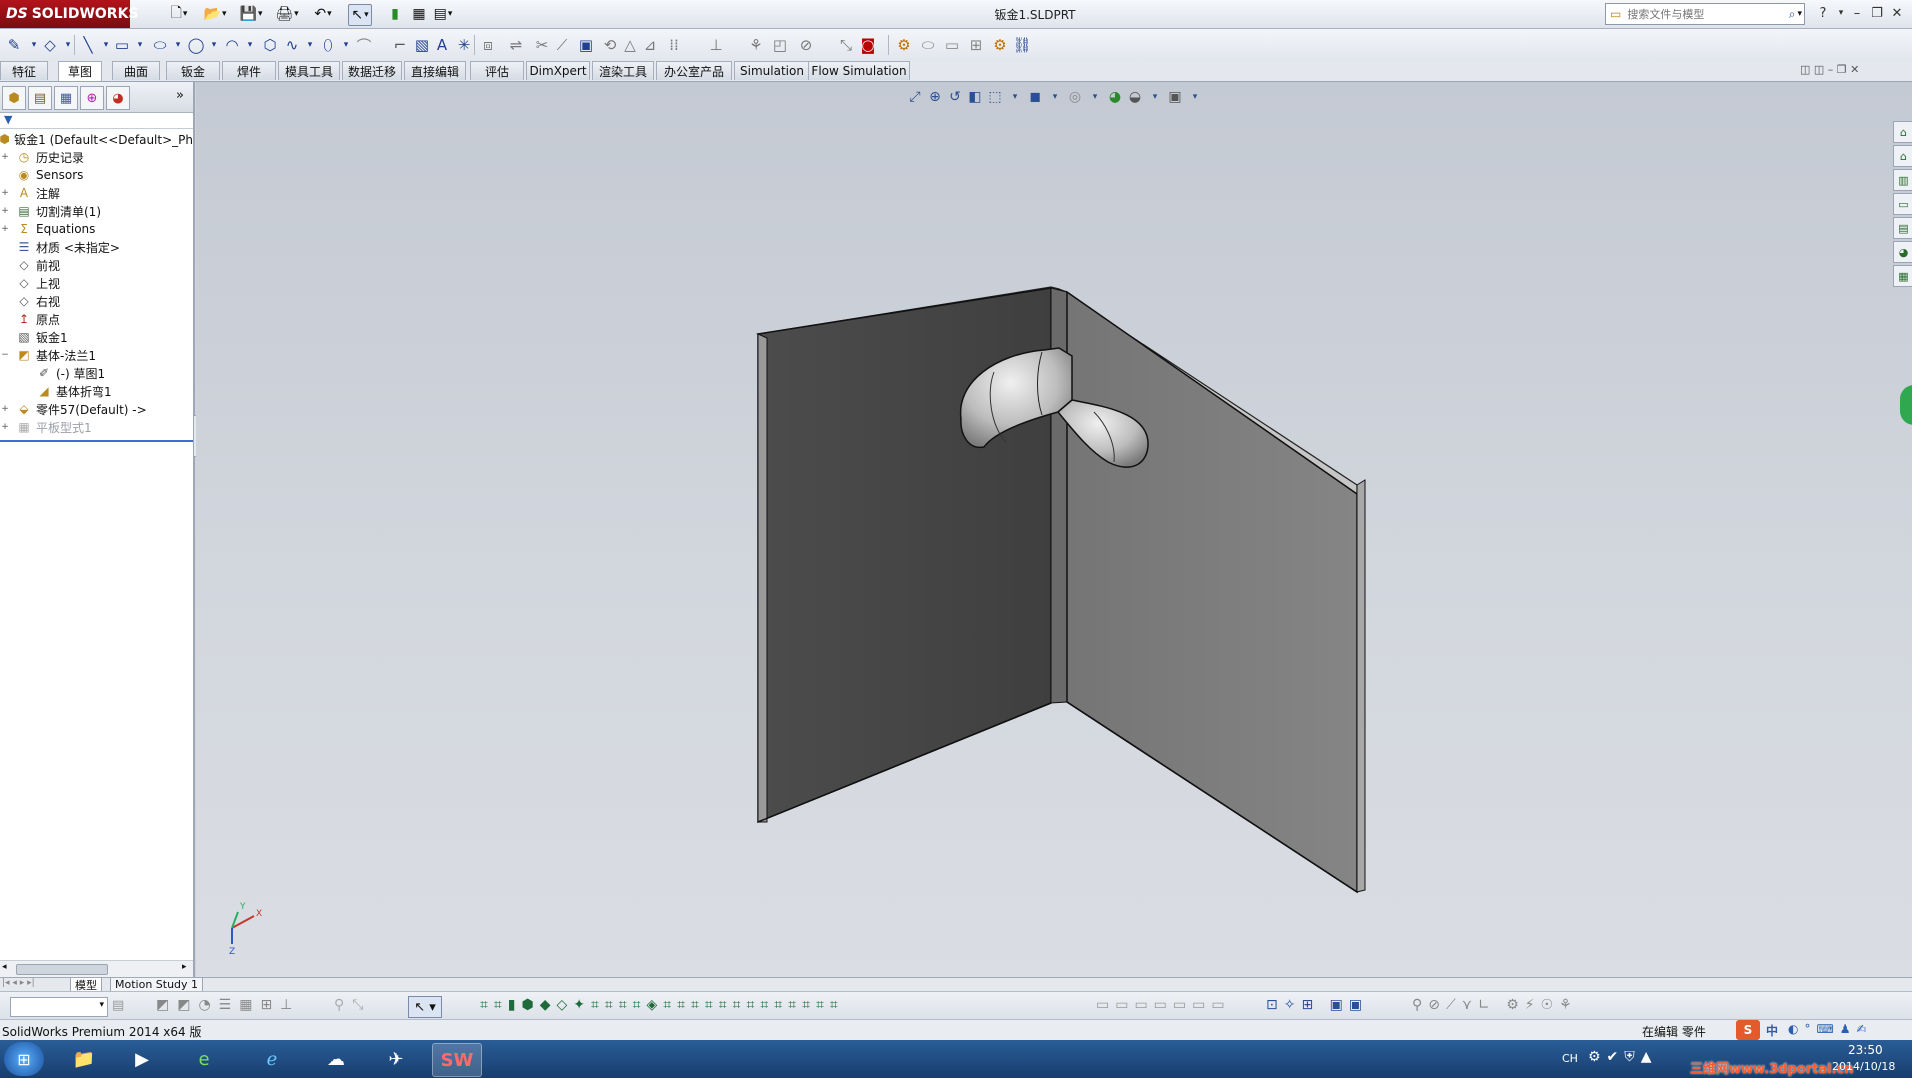 The width and height of the screenshot is (1912, 1078). I want to click on ie-taskbar-icon: ℯ, so click(272, 1059).